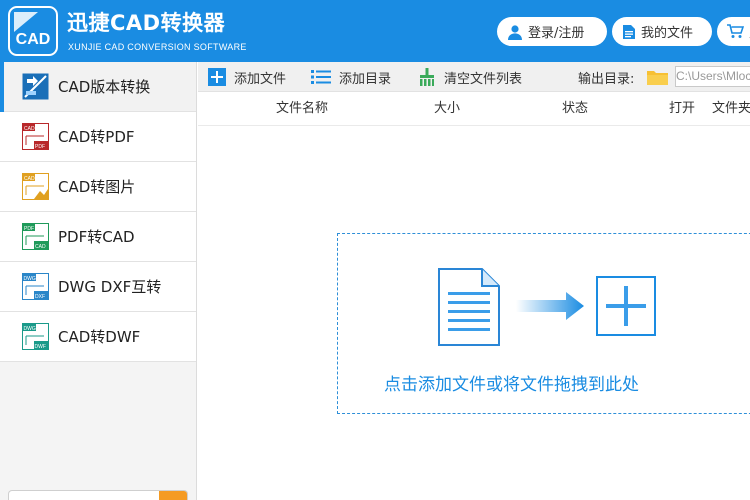  Describe the element at coordinates (302, 108) in the screenshot. I see `column-header-file-name: 文件名称` at that location.